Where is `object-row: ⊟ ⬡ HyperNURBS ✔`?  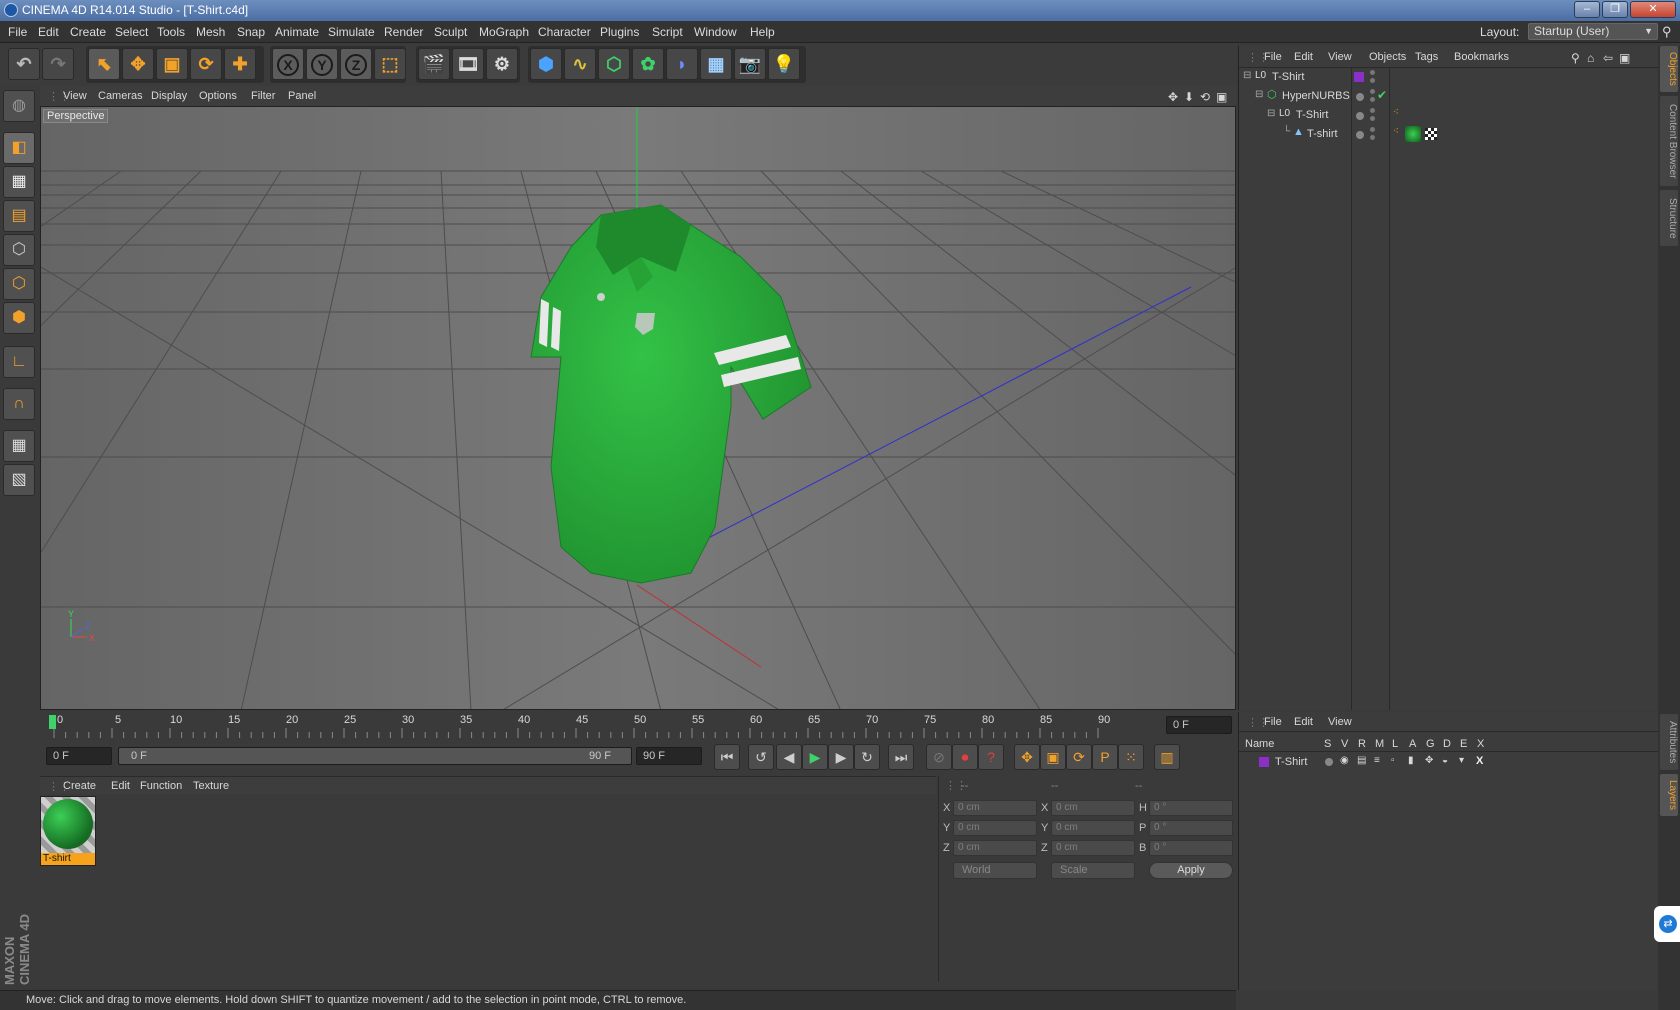 object-row: ⊟ ⬡ HyperNURBS ✔ is located at coordinates (1449, 96).